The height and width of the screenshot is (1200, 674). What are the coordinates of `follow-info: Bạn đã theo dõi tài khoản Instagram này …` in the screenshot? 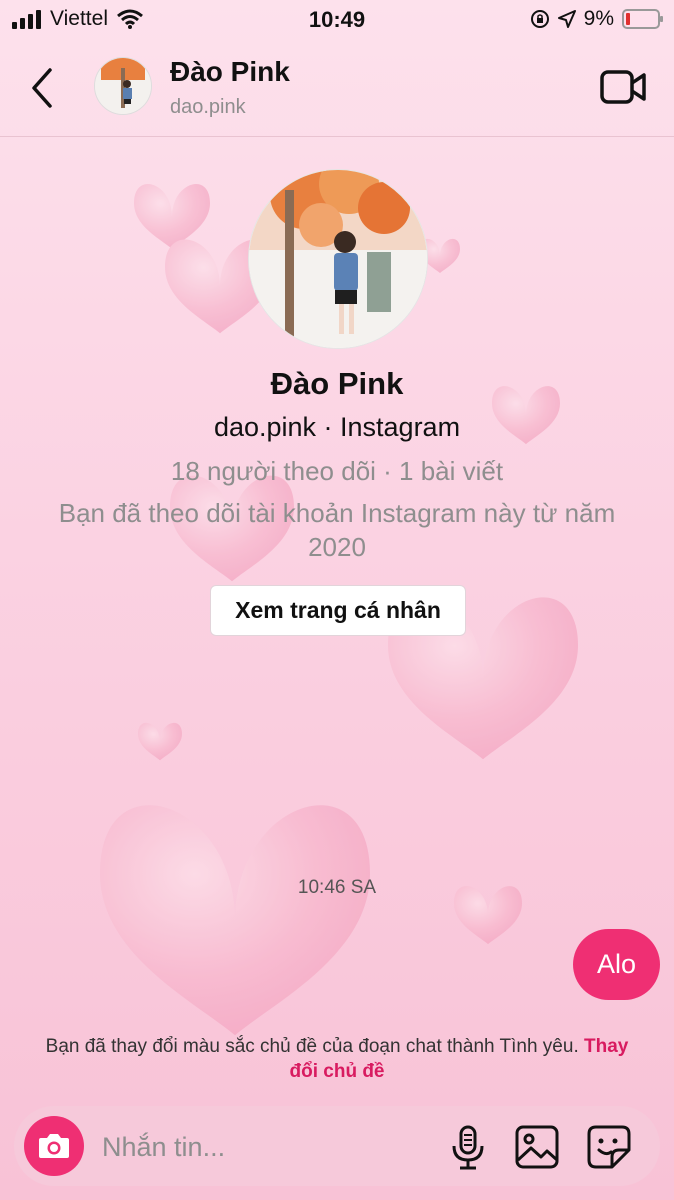 It's located at (337, 530).